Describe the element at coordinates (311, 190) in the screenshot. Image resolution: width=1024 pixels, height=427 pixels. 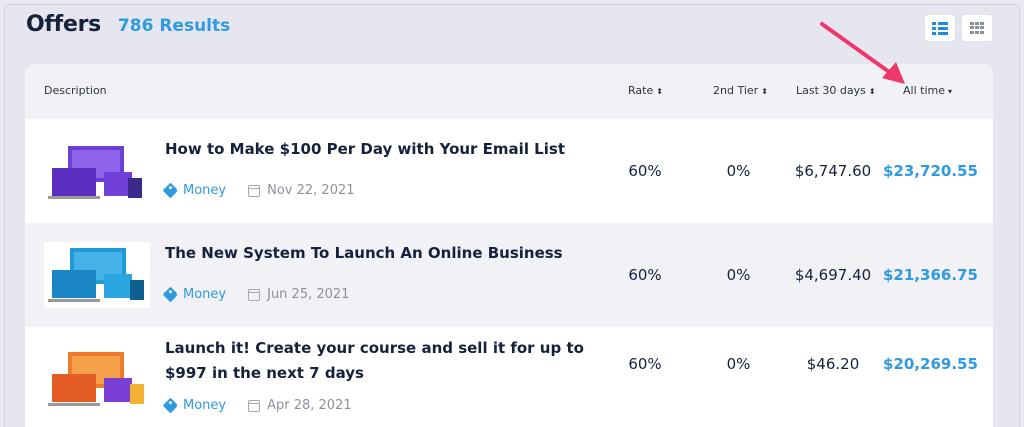
I see `offer-date: Nov 22, 2021` at that location.